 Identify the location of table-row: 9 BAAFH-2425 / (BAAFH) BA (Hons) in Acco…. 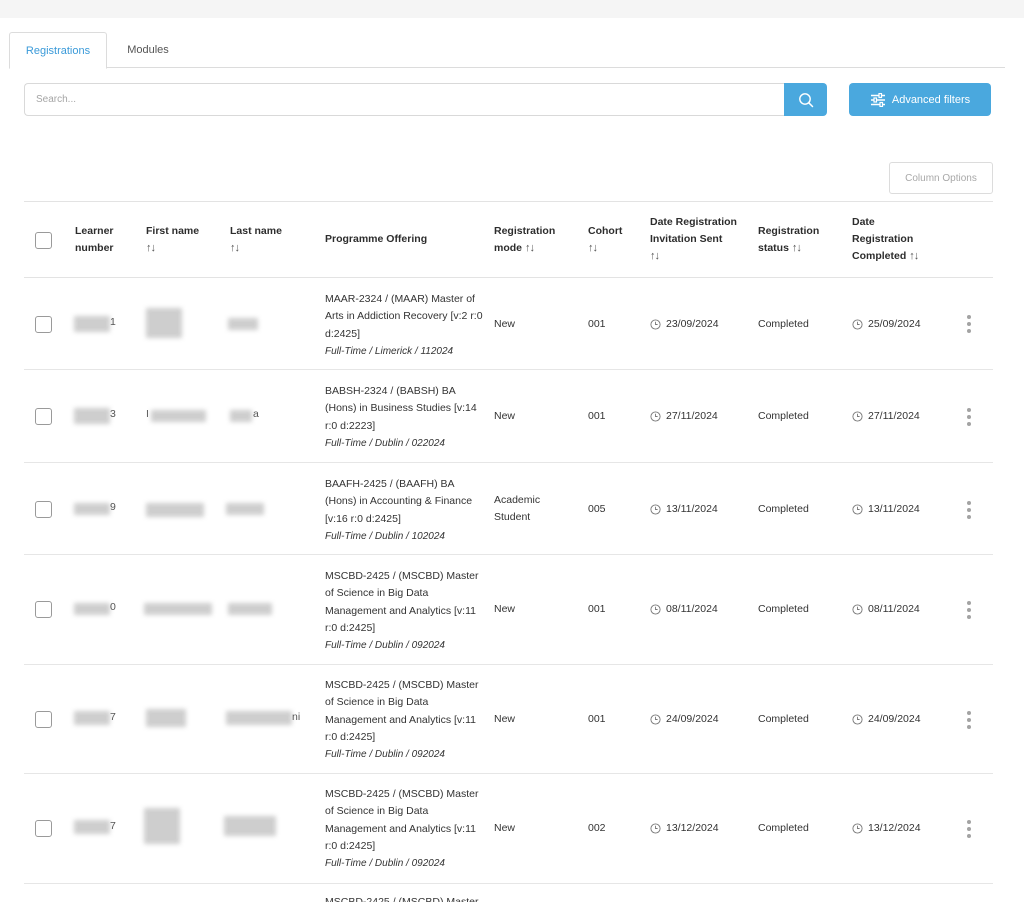
(508, 509).